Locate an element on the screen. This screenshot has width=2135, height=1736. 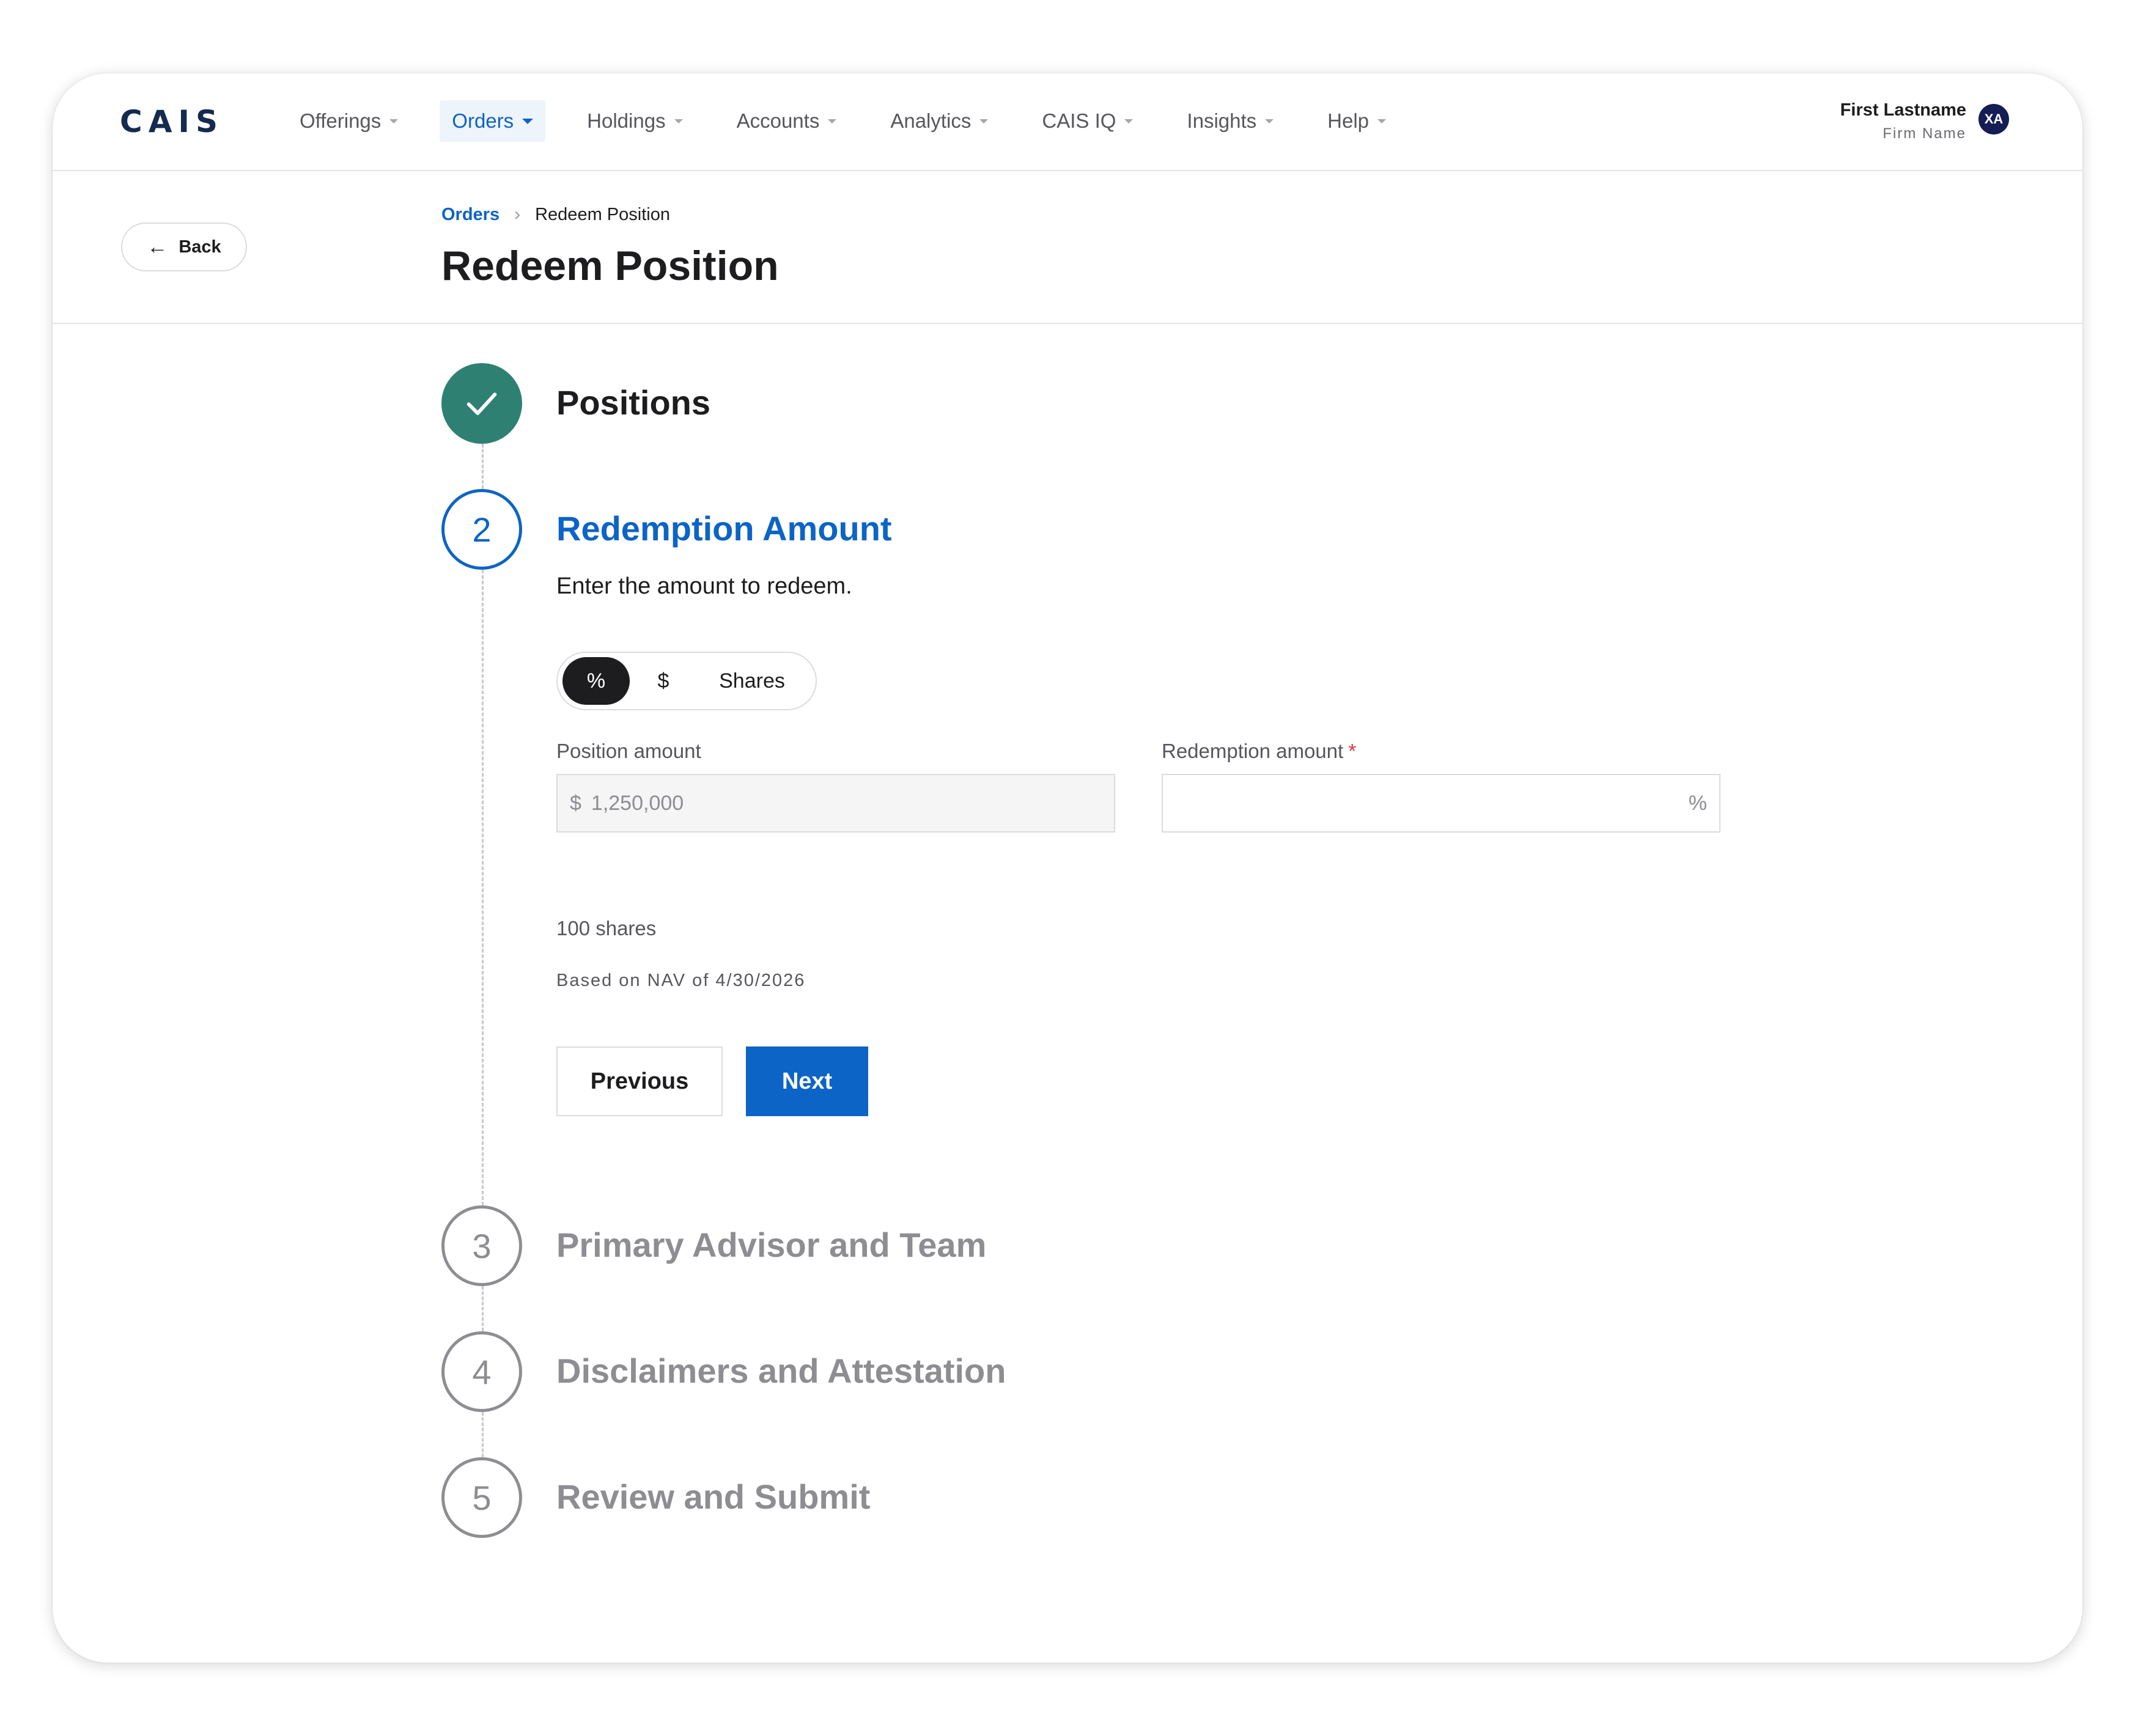
step-2-indicator: 2 is located at coordinates (482, 529).